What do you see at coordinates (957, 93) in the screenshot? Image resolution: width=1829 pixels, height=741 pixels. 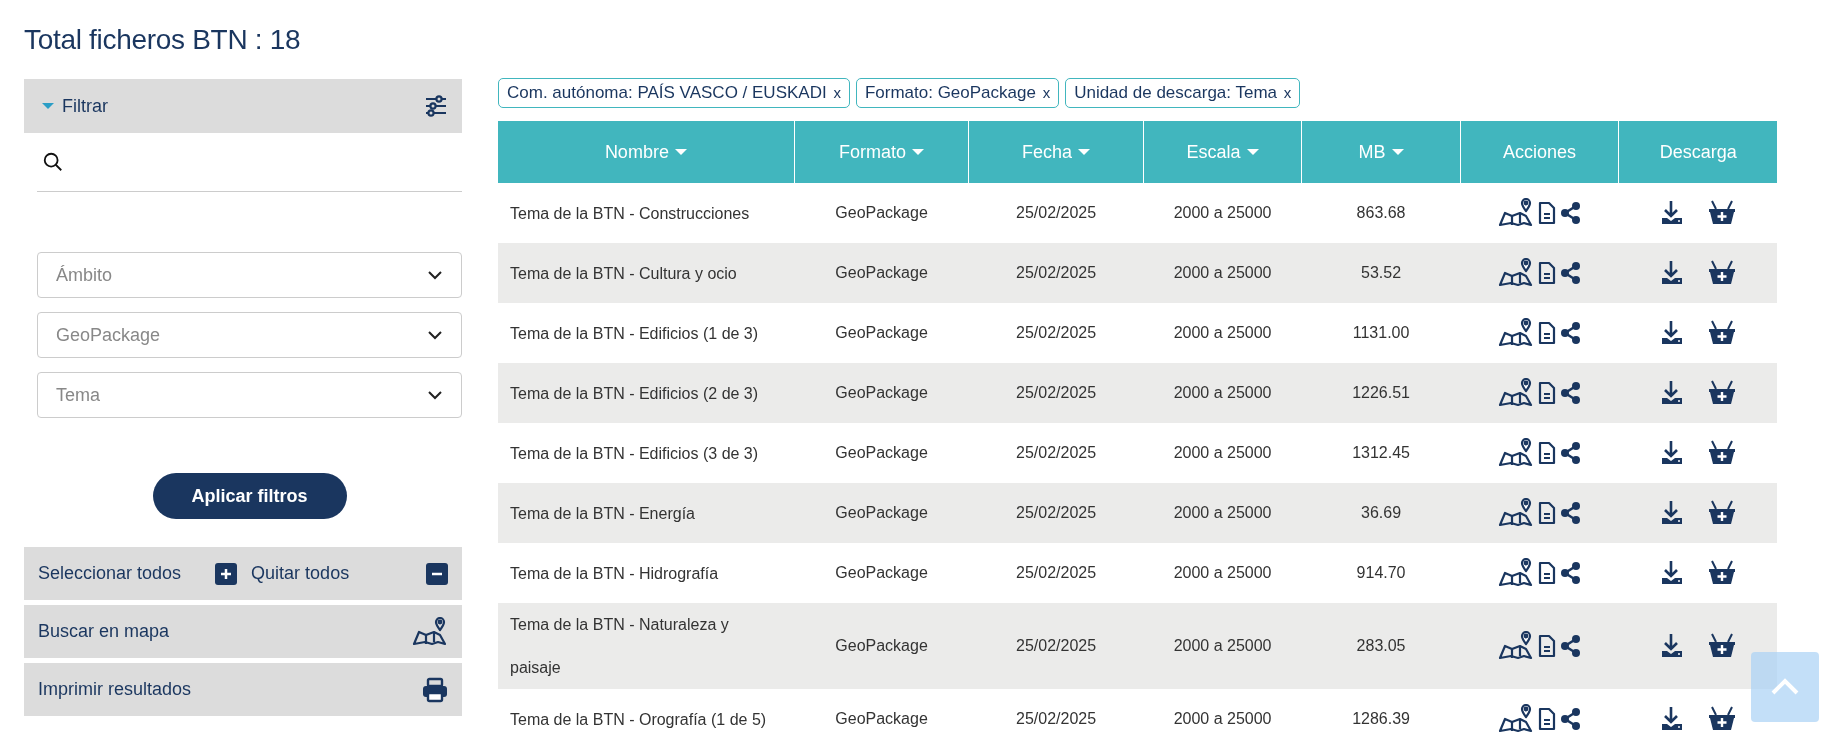 I see `filter-chip: Formato: GeoPackage x` at bounding box center [957, 93].